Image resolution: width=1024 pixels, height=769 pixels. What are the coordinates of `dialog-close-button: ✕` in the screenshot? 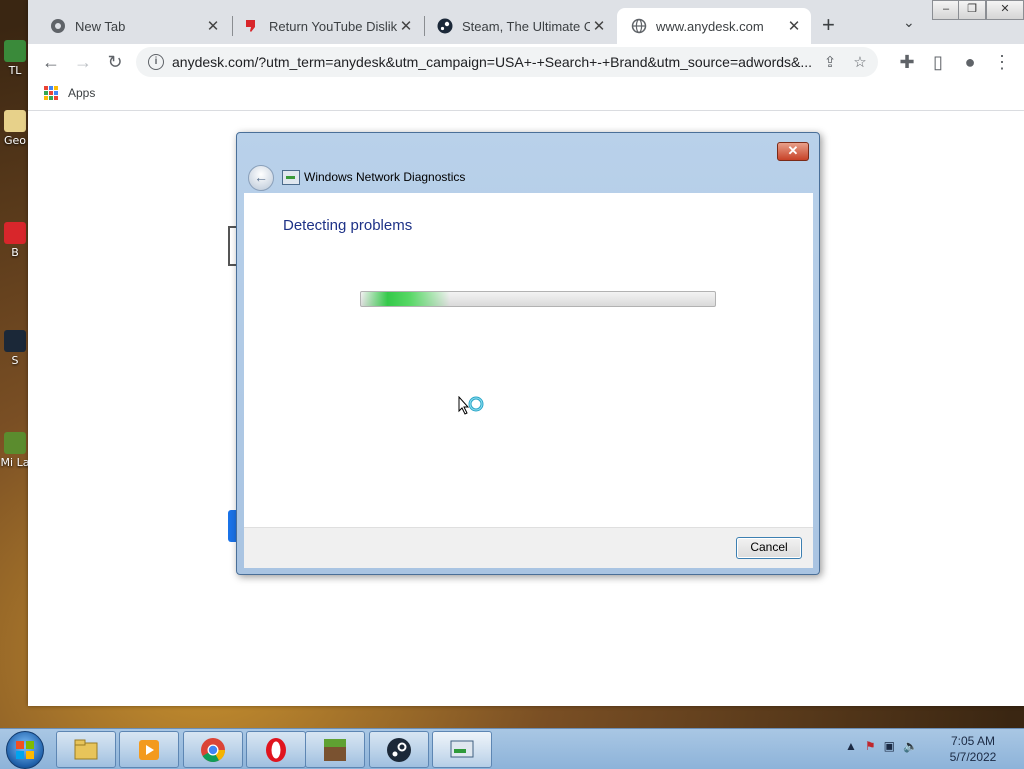 It's located at (793, 151).